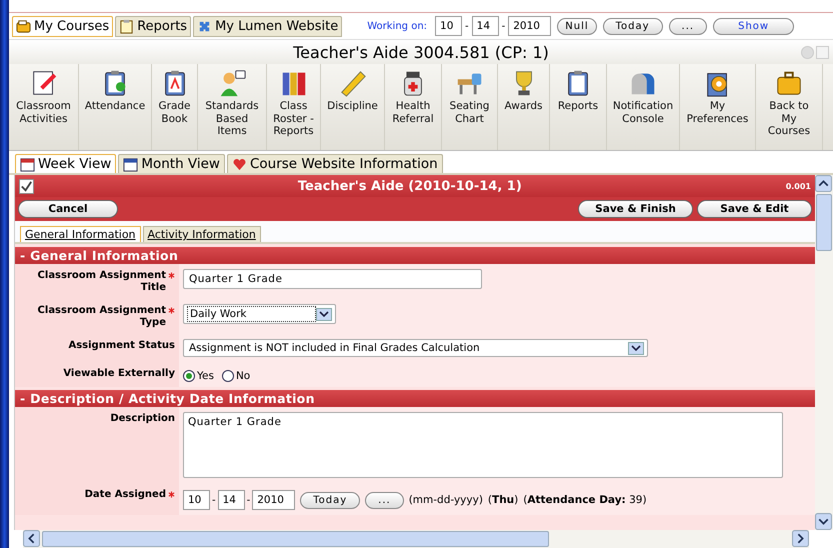 This screenshot has height=548, width=833. I want to click on field-label: Viewable Externally, so click(118, 374).